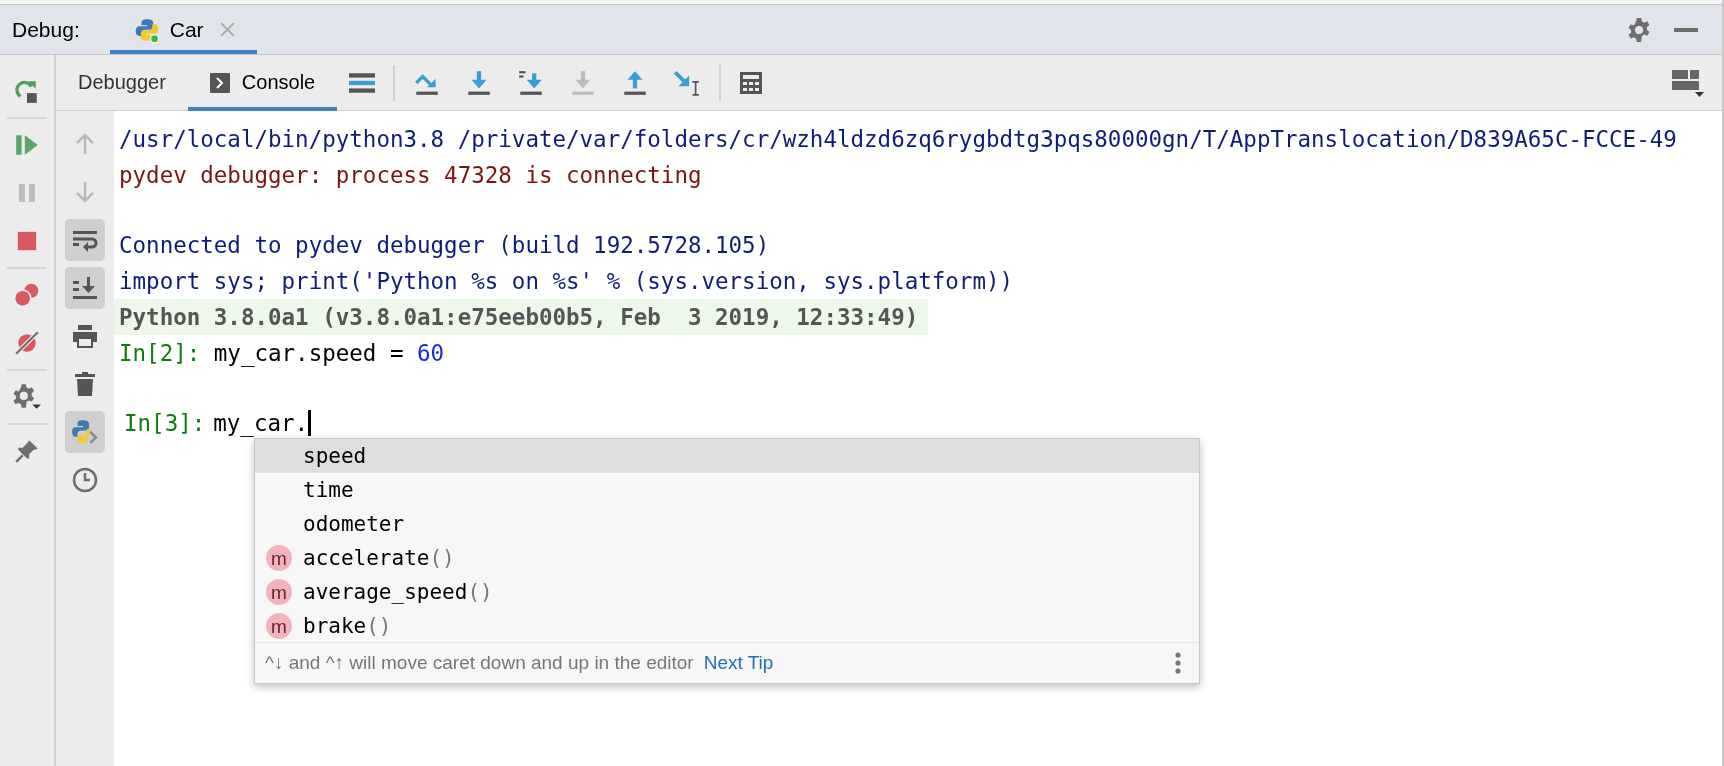 The image size is (1724, 766). I want to click on minimize-icon, so click(1686, 29).